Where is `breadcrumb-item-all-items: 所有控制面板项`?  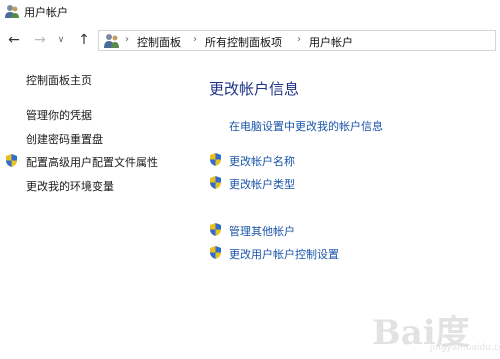 breadcrumb-item-all-items: 所有控制面板项 is located at coordinates (243, 42).